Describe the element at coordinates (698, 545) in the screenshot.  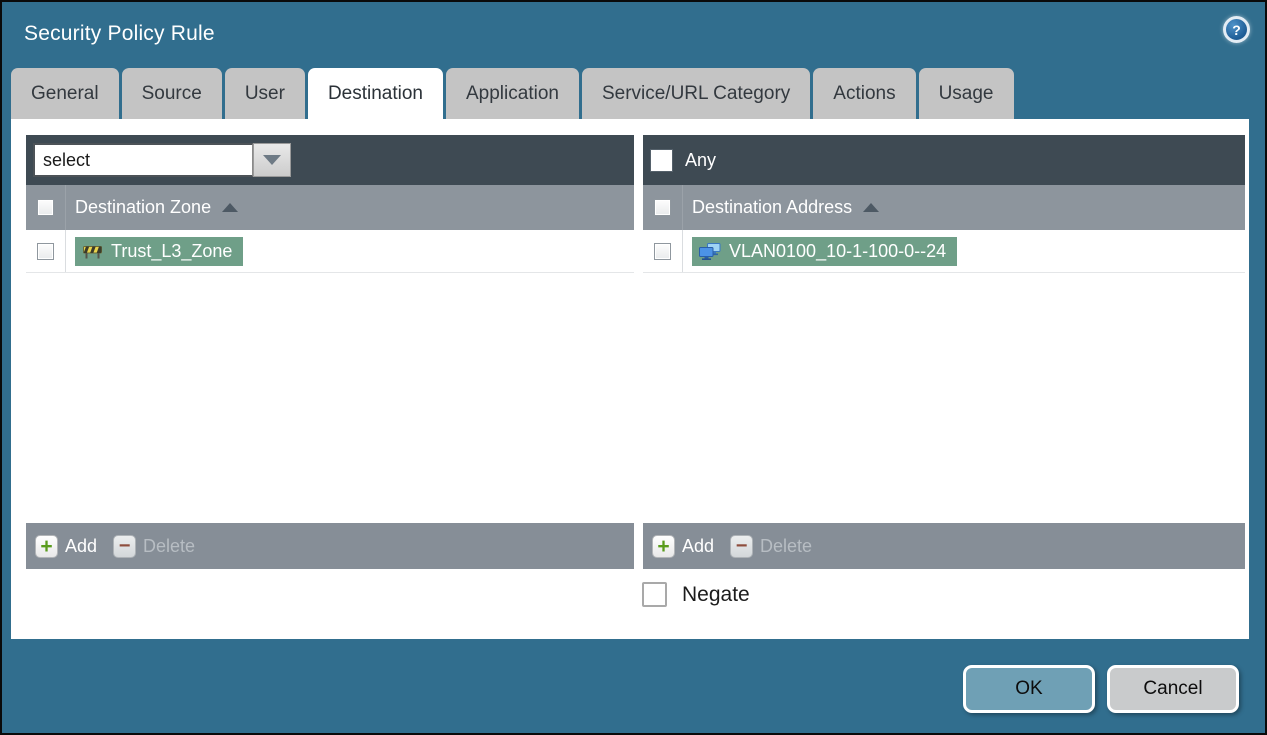
I see `address-add-label: Add` at that location.